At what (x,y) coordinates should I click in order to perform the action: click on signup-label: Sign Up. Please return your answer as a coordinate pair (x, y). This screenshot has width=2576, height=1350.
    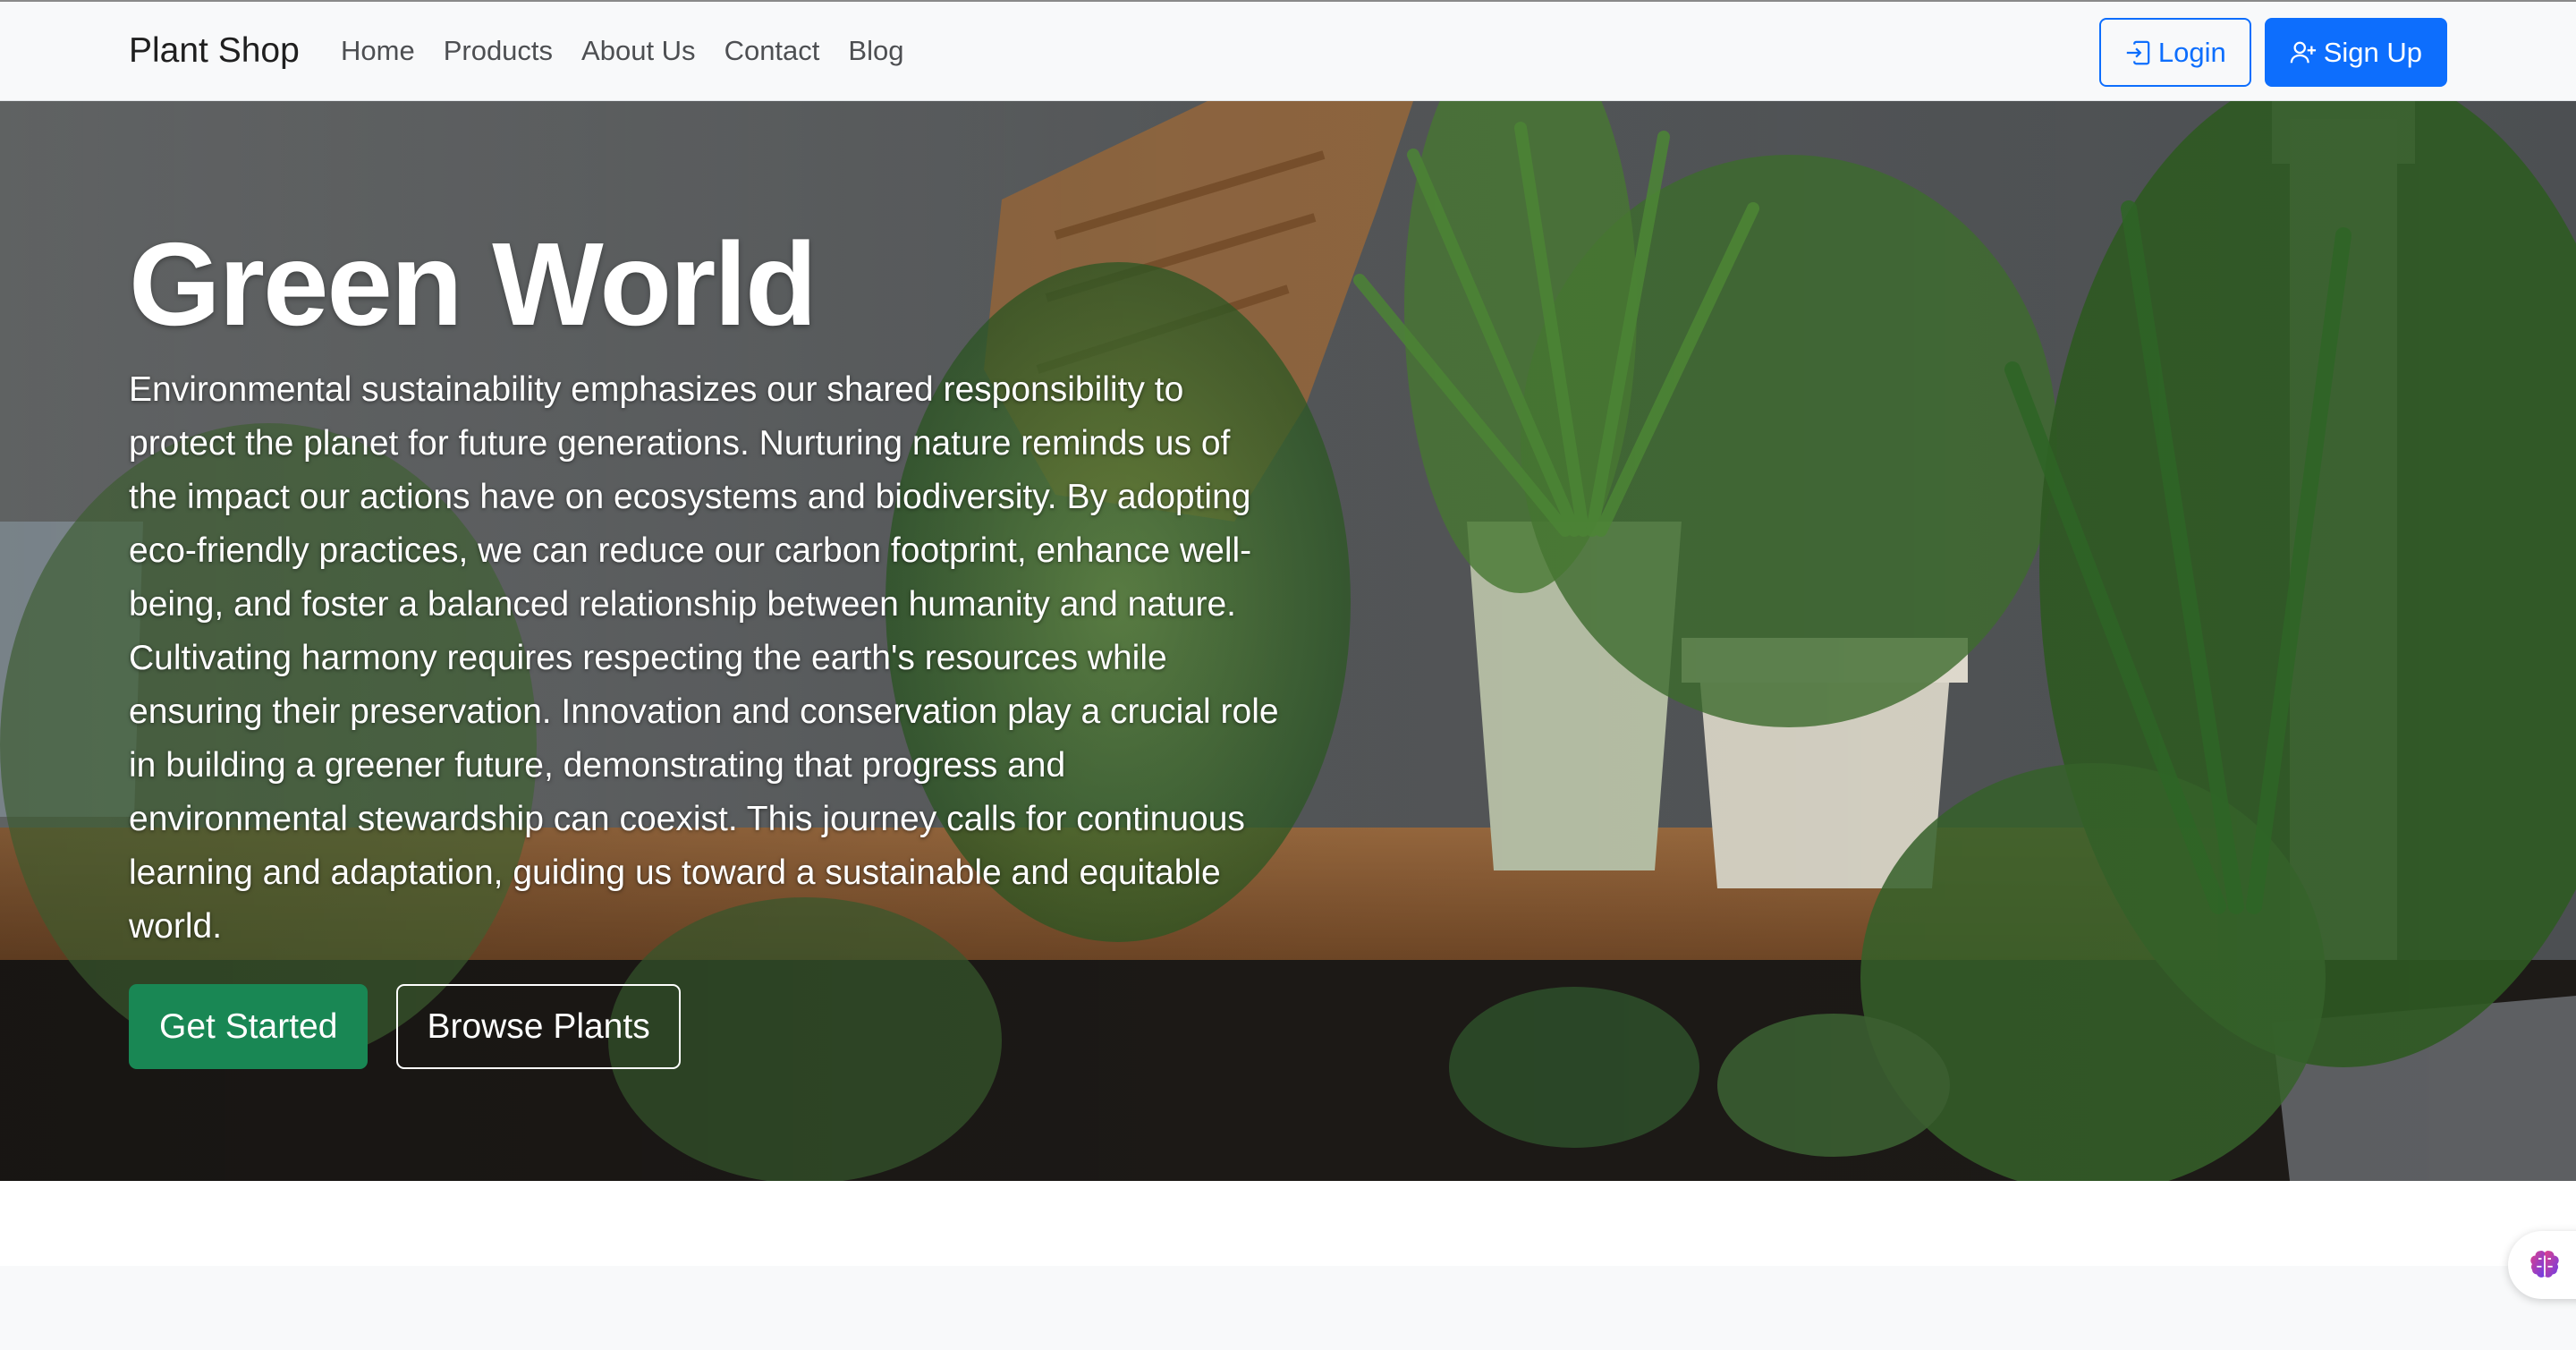
    Looking at the image, I should click on (2372, 52).